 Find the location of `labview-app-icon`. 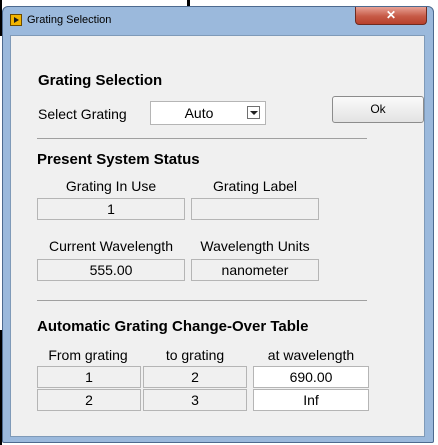

labview-app-icon is located at coordinates (16, 20).